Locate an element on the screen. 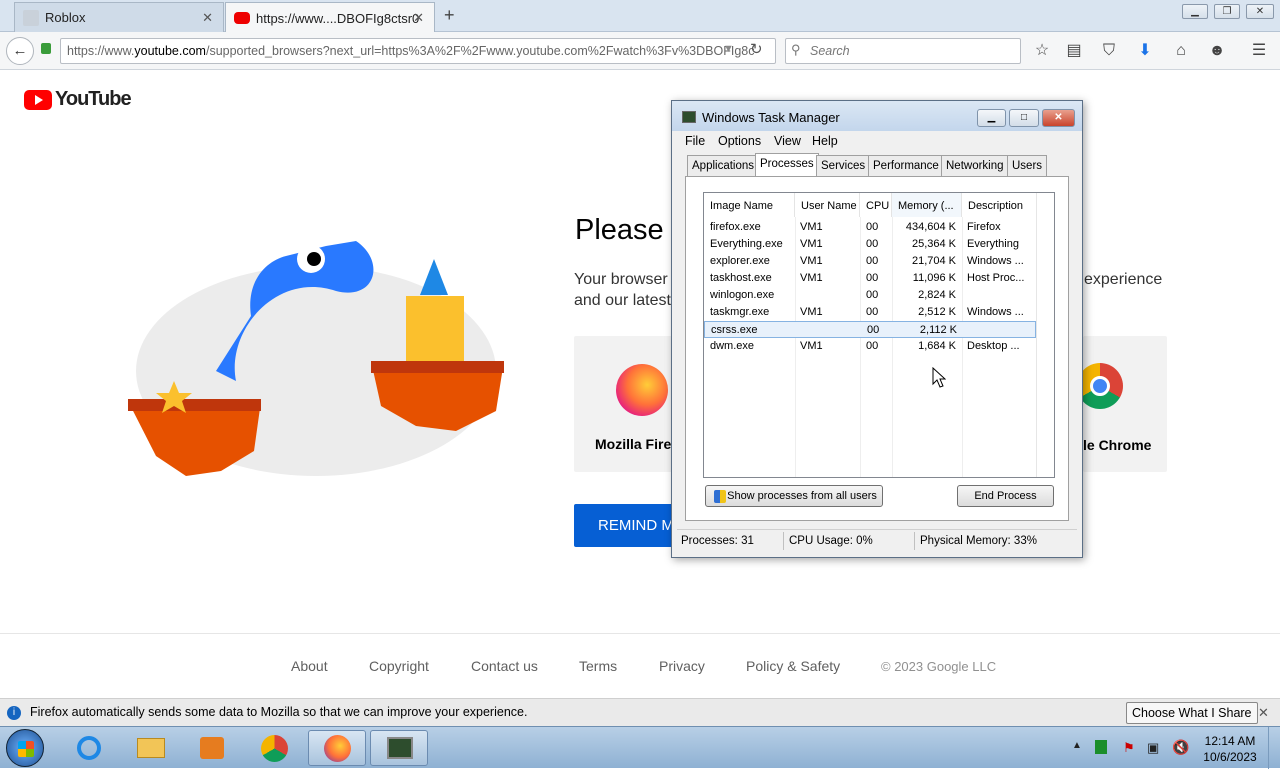 This screenshot has width=1280, height=769. menu-help: Help is located at coordinates (825, 141).